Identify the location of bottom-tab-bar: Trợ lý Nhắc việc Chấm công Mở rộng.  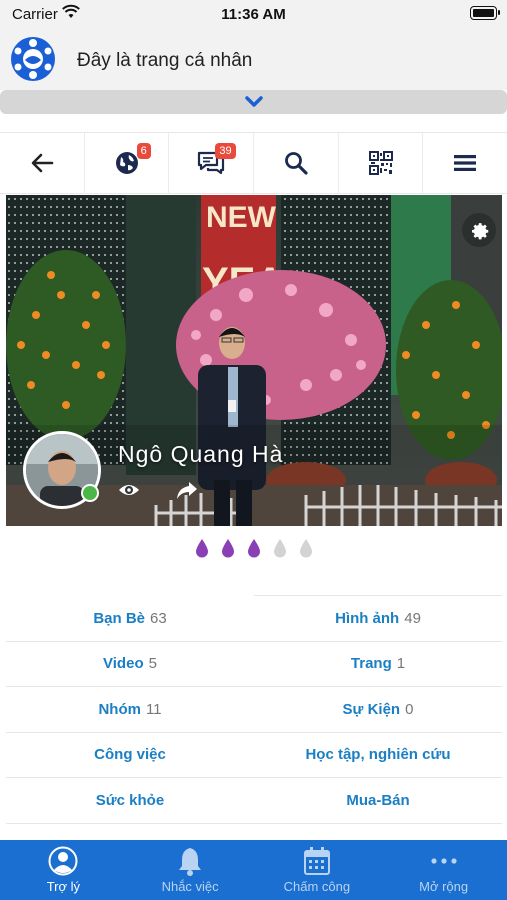
(253, 870).